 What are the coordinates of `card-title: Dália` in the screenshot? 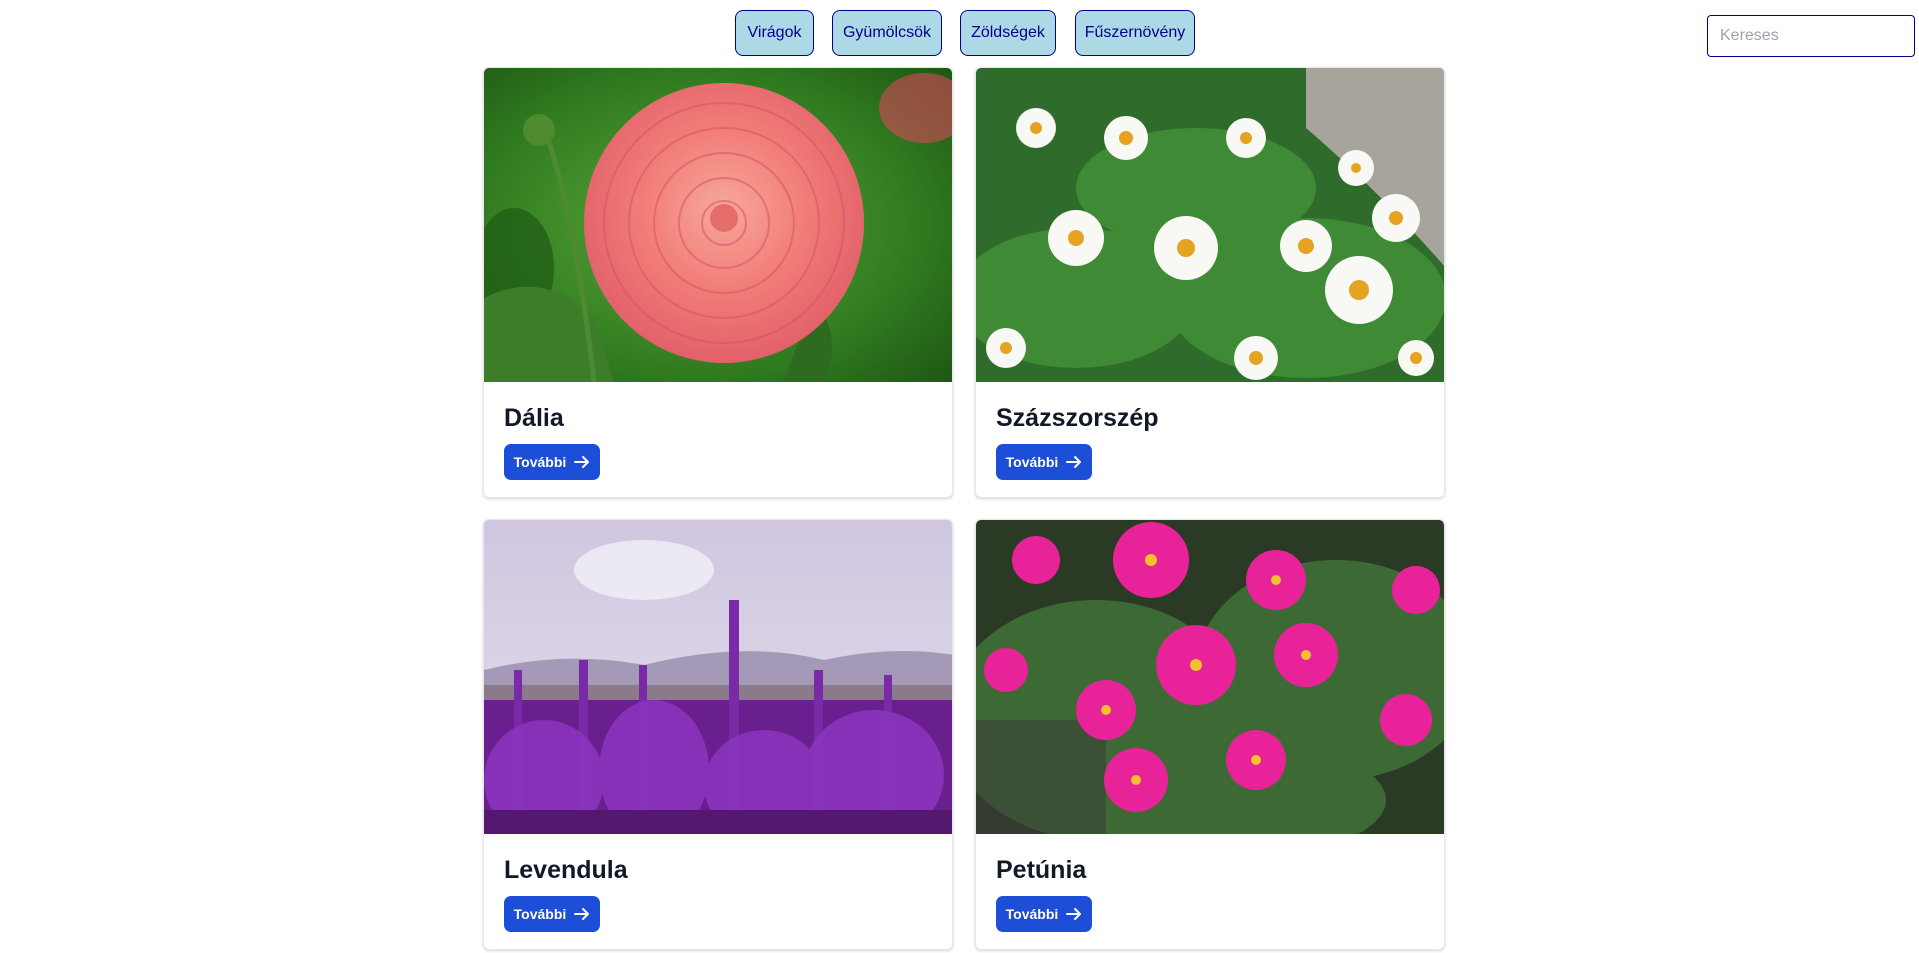 It's located at (534, 418).